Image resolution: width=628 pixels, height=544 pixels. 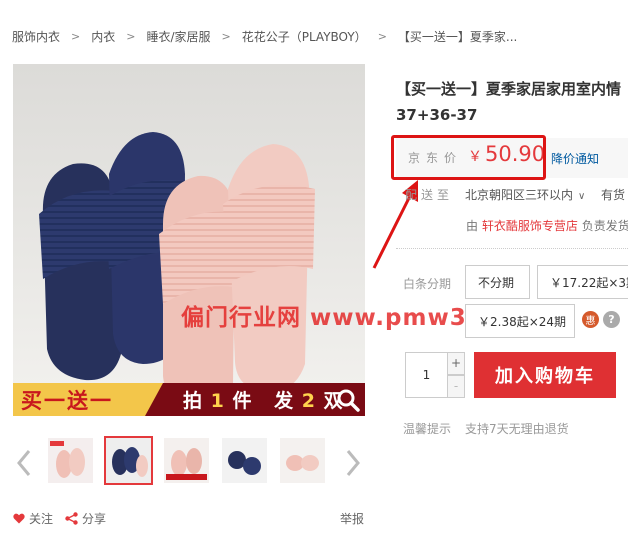 What do you see at coordinates (456, 363) in the screenshot?
I see `quantity-increase-button: +` at bounding box center [456, 363].